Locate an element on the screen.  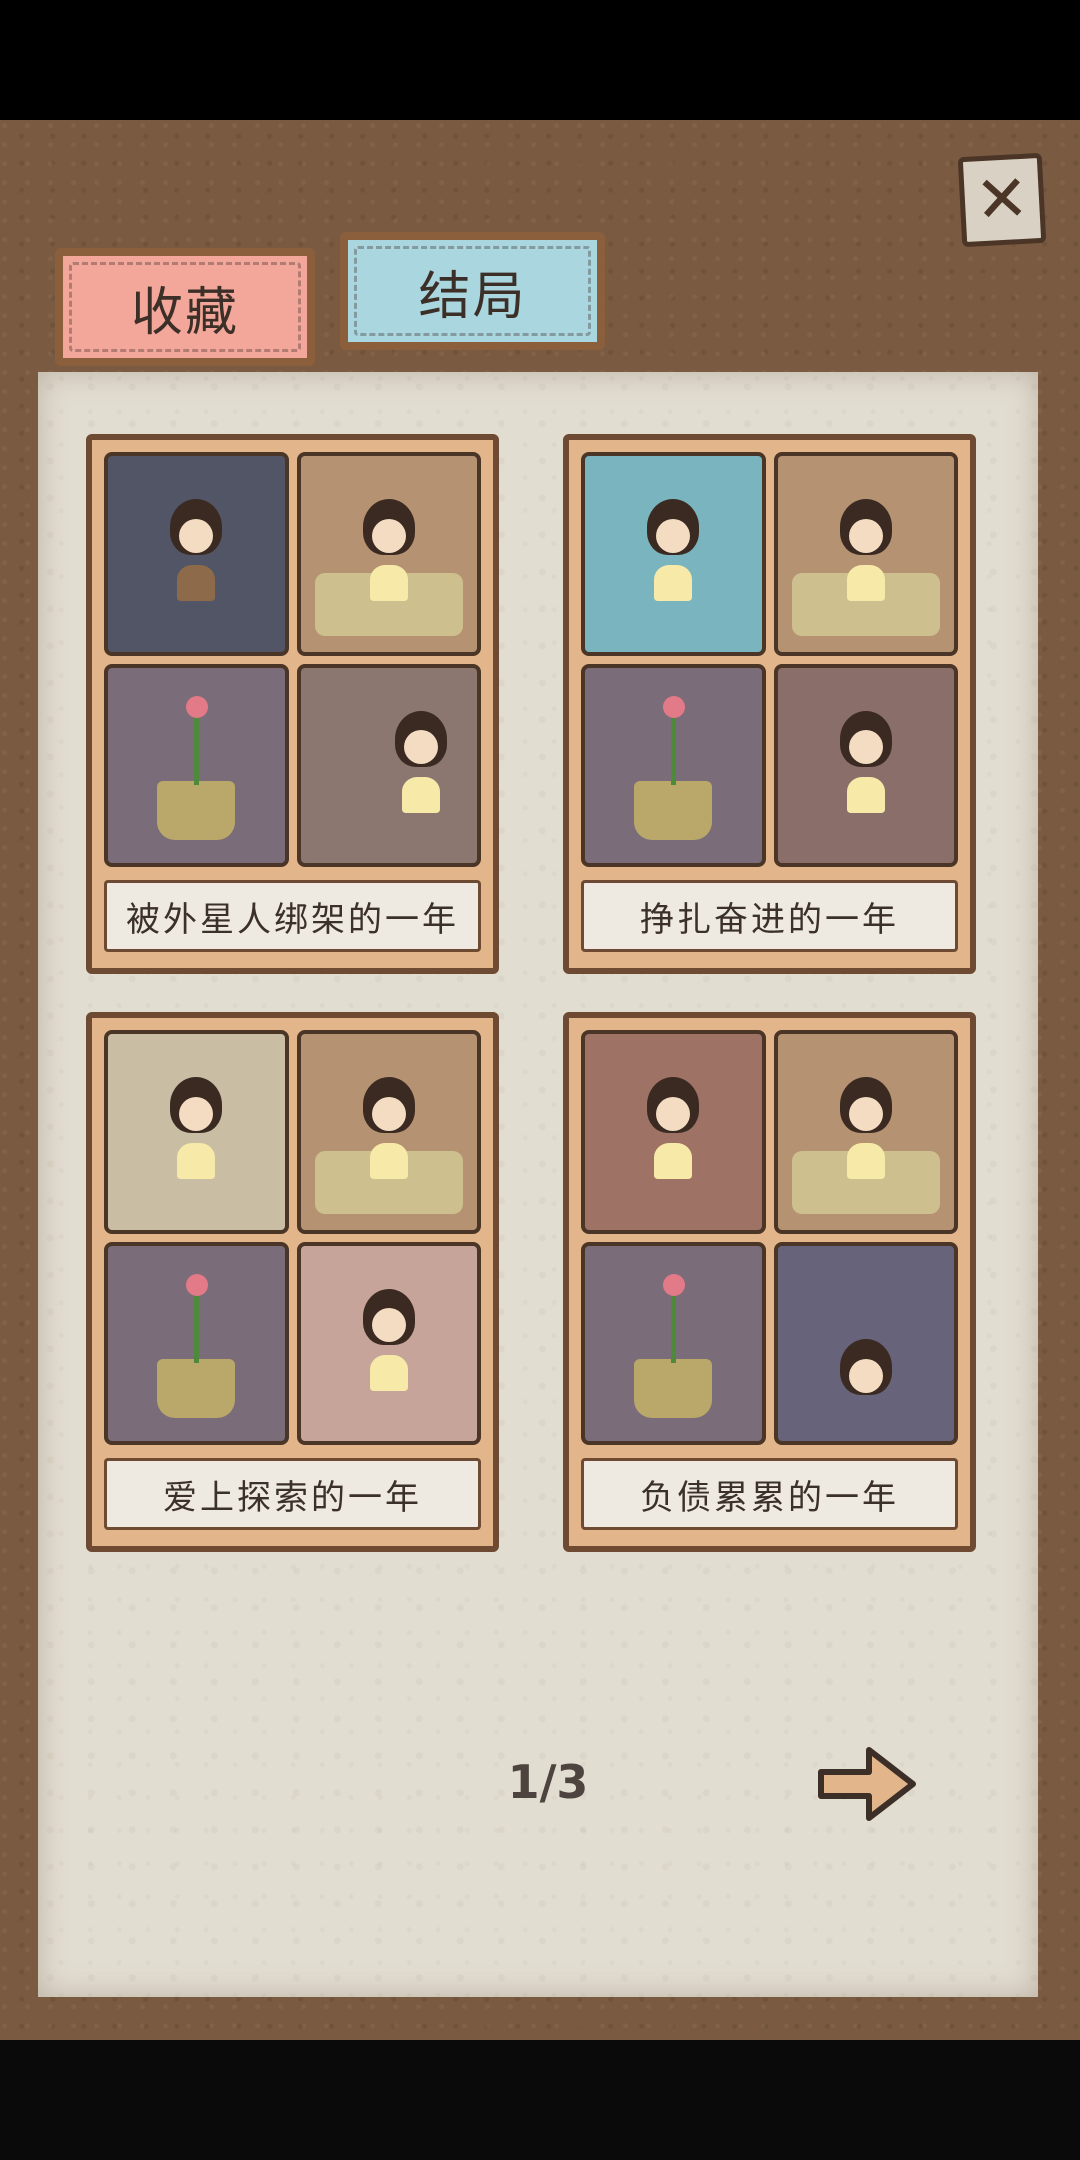
ending-card-3: 爱上探索的一年 is located at coordinates (292, 1282).